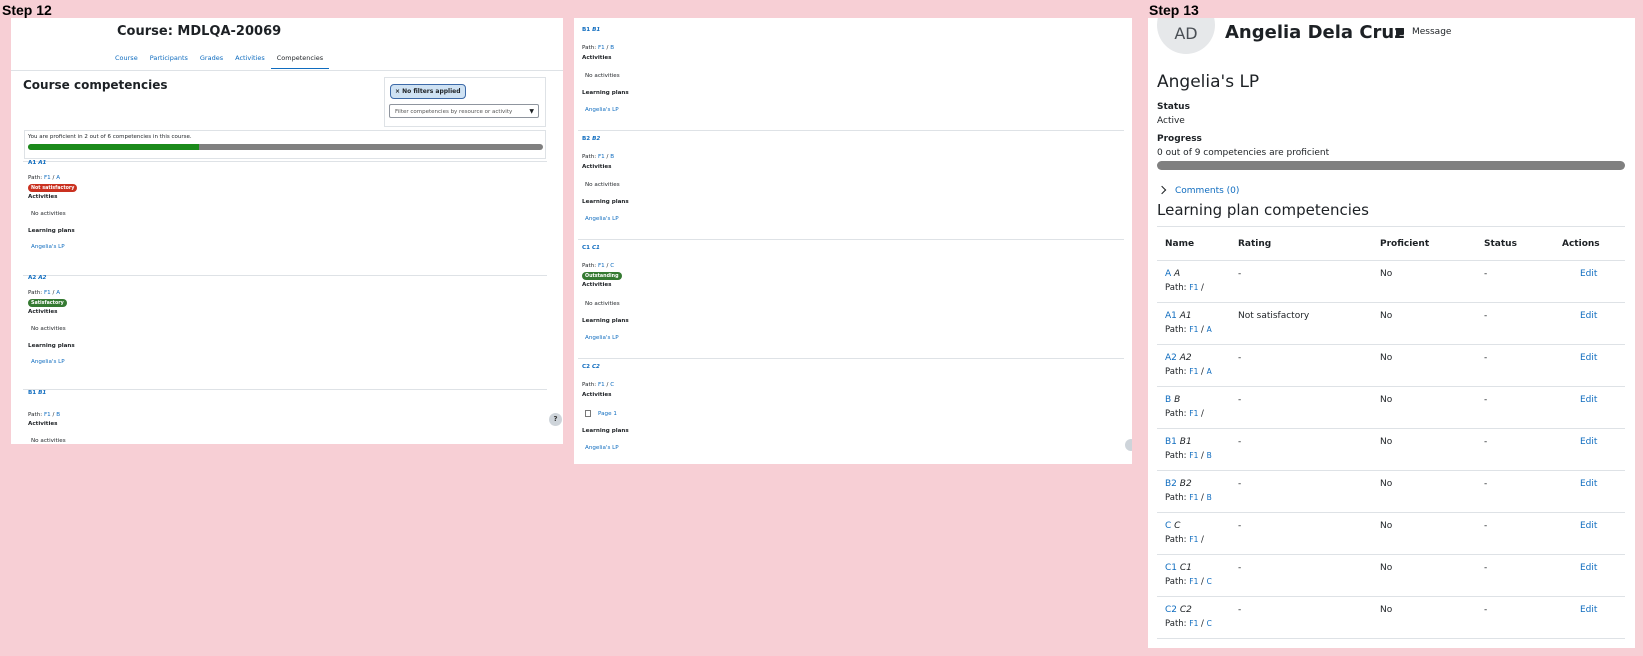  Describe the element at coordinates (1168, 274) in the screenshot. I see `competency-link: A` at that location.